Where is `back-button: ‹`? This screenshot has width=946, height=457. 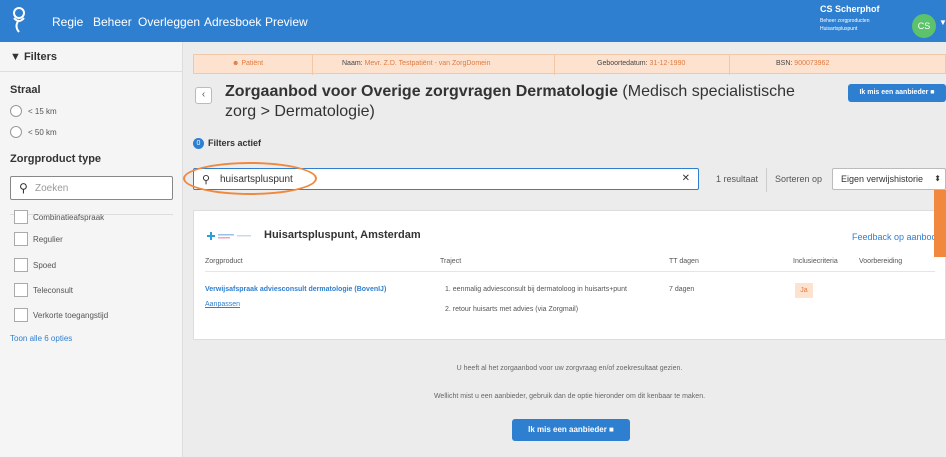
back-button: ‹ is located at coordinates (203, 95).